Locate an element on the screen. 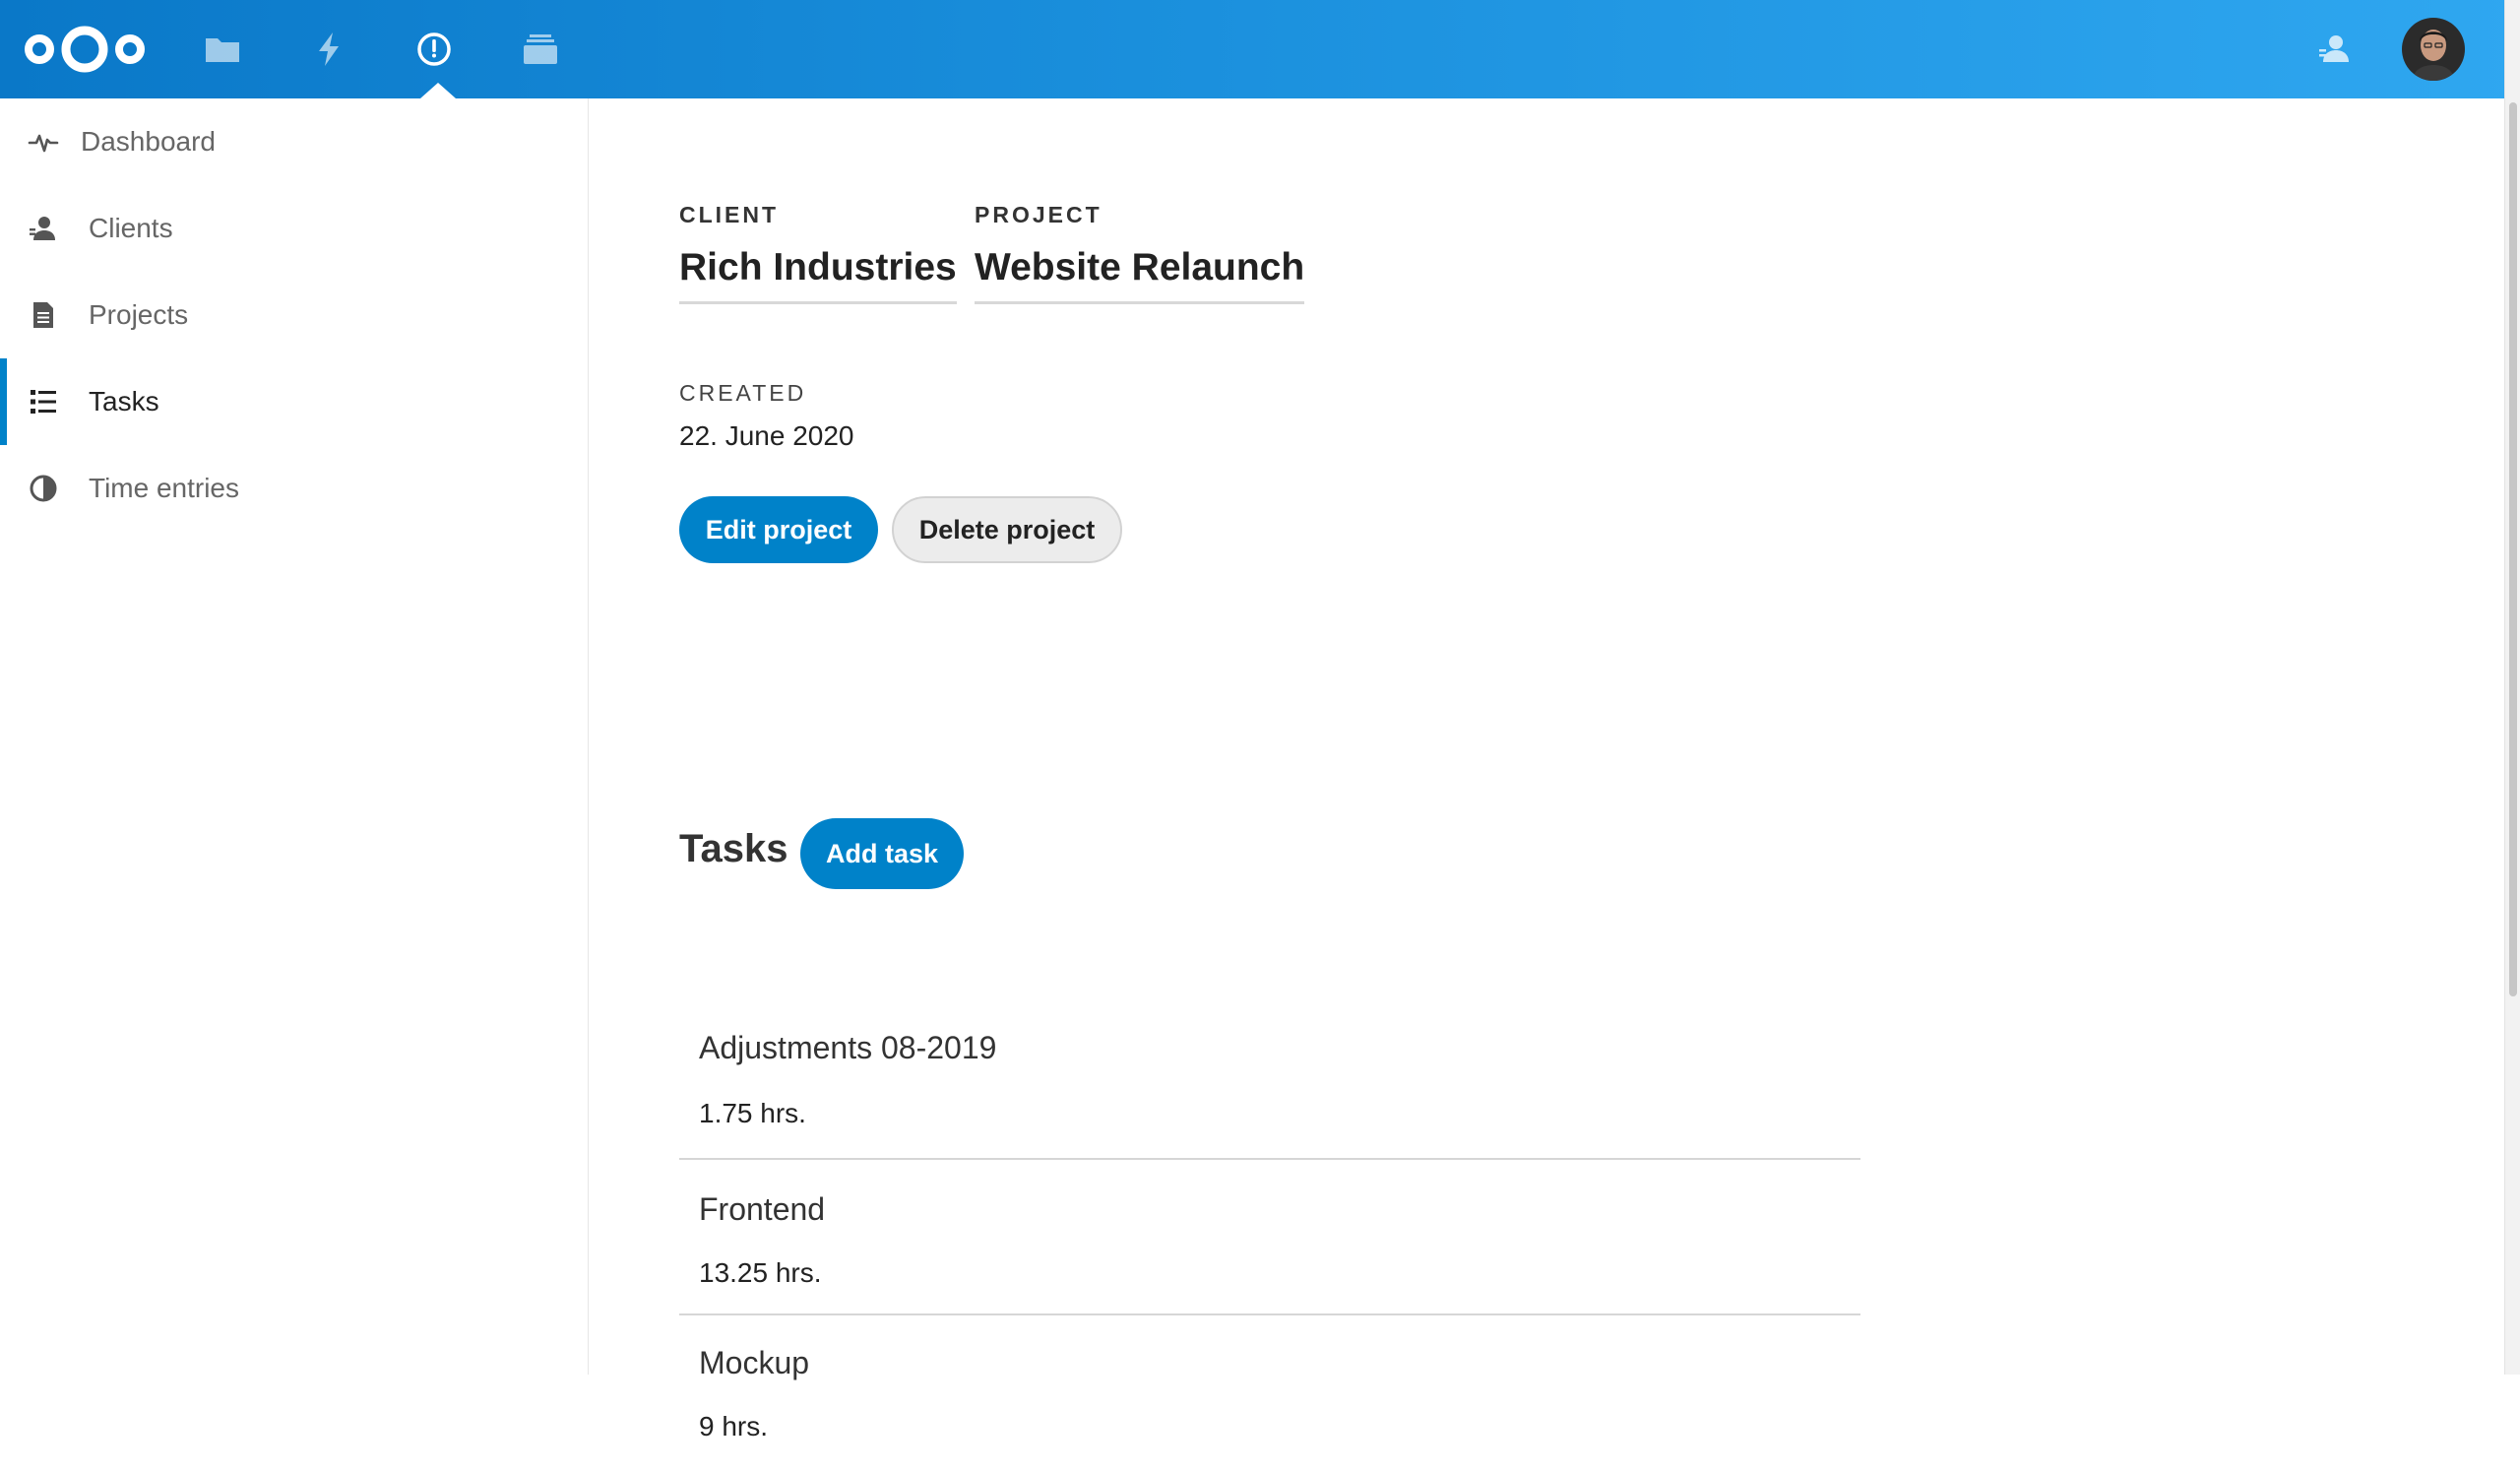  sidebar-item-label: Clients is located at coordinates (131, 228).